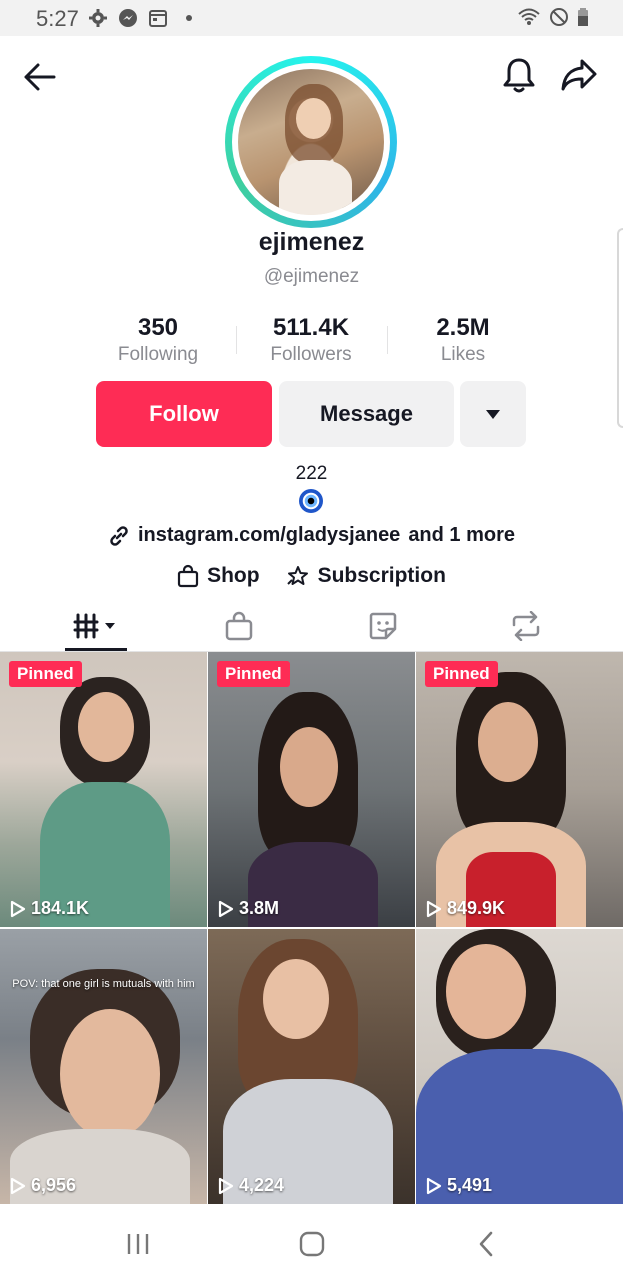 The image size is (623, 1280). I want to click on video-overlay-caption: POV: that one girl is mutuals with him, so click(103, 984).